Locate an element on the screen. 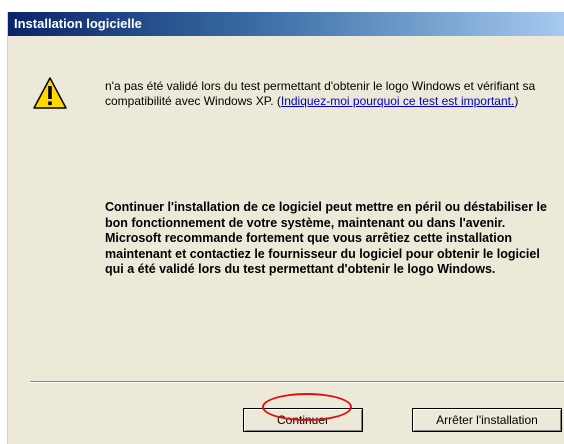 This screenshot has width=564, height=444. stop-installation-button: Arrêter l'installation is located at coordinates (487, 420).